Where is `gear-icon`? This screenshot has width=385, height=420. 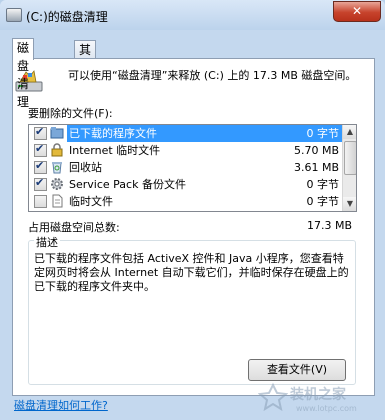 gear-icon is located at coordinates (57, 184).